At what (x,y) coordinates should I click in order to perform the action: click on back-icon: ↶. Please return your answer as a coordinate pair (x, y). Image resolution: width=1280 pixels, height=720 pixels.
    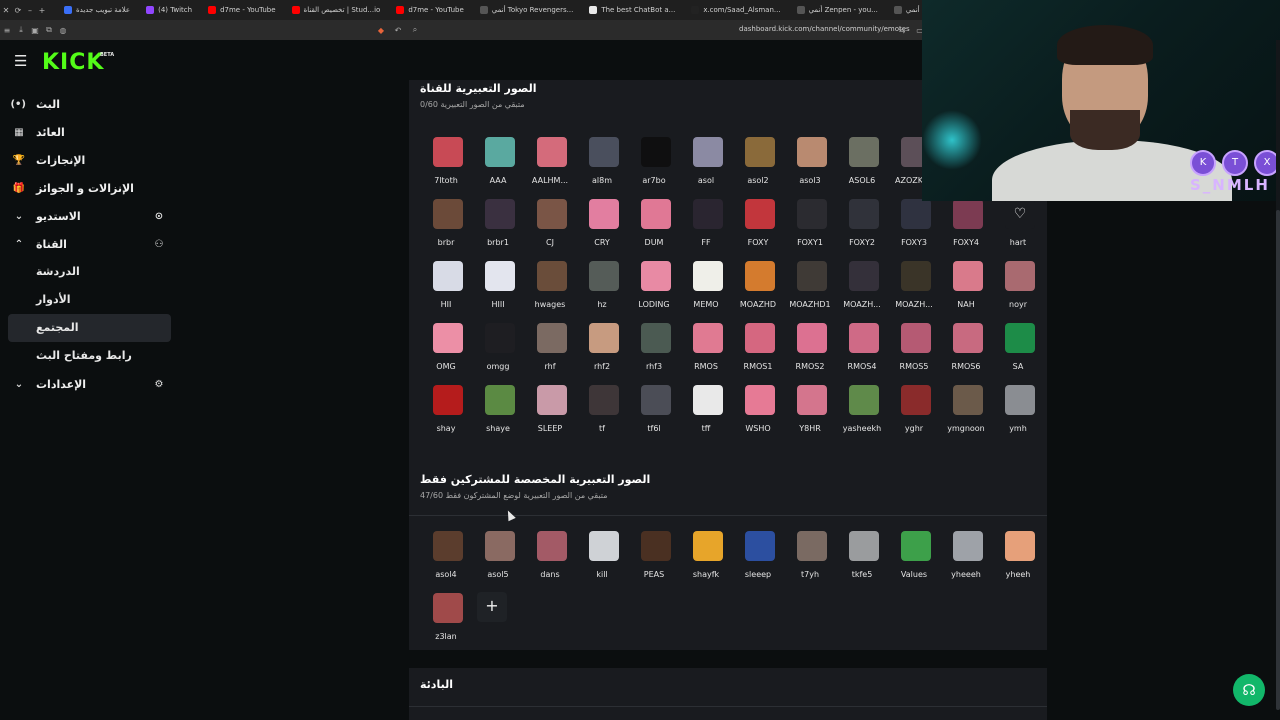
    Looking at the image, I should click on (398, 30).